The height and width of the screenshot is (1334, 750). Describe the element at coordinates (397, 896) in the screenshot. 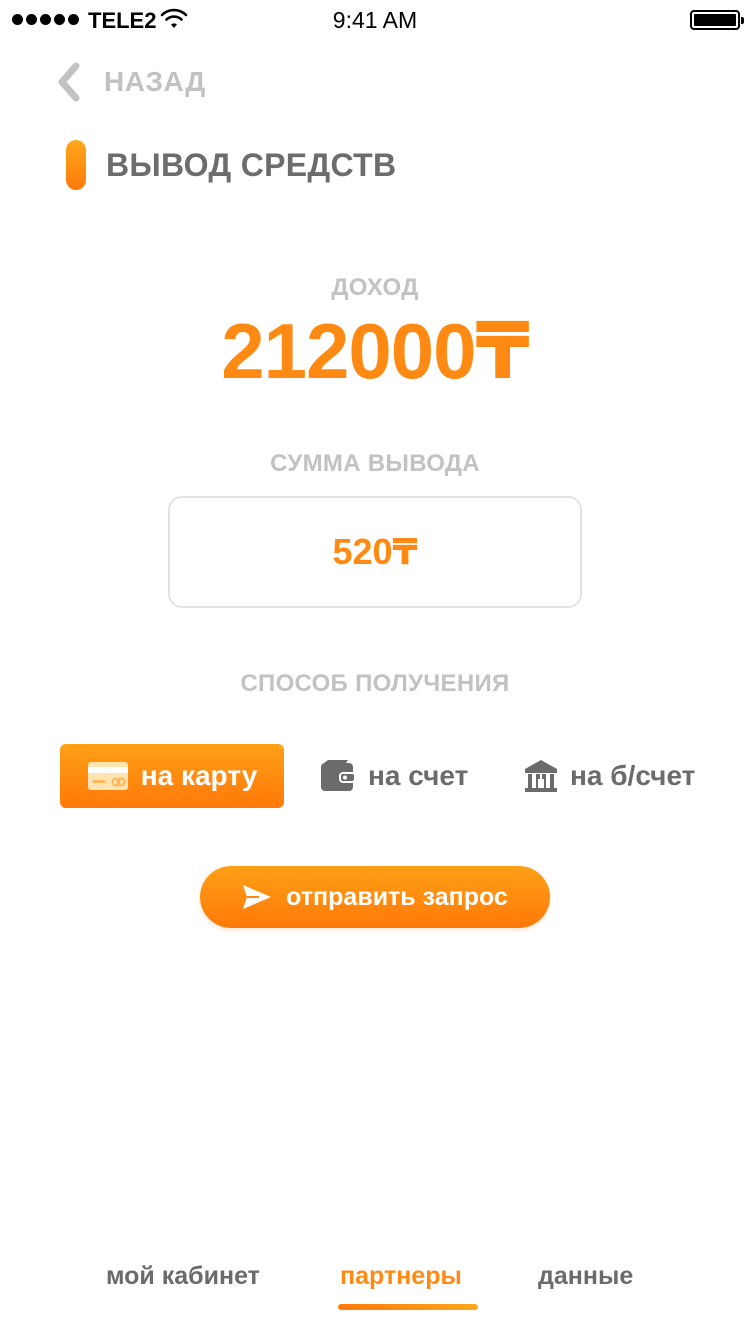

I see `submit-request-label: отправить запрос` at that location.